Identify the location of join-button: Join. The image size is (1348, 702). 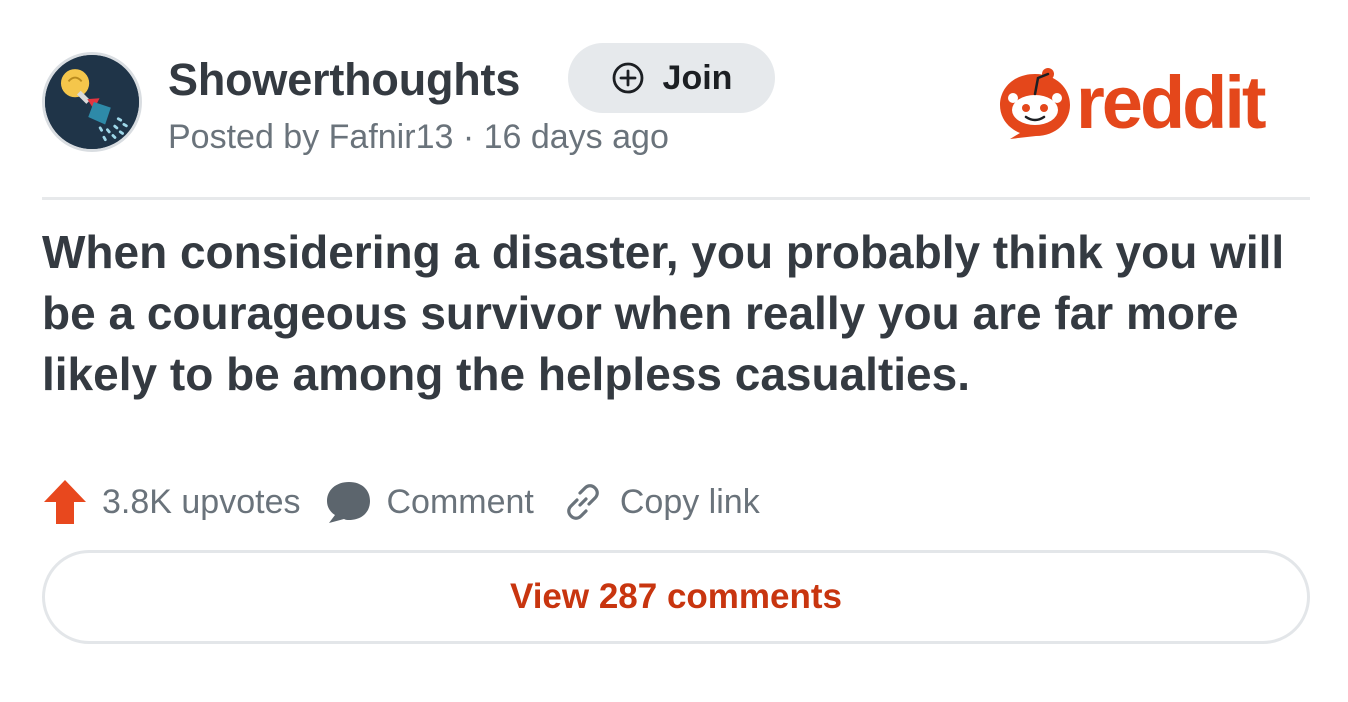
(671, 78).